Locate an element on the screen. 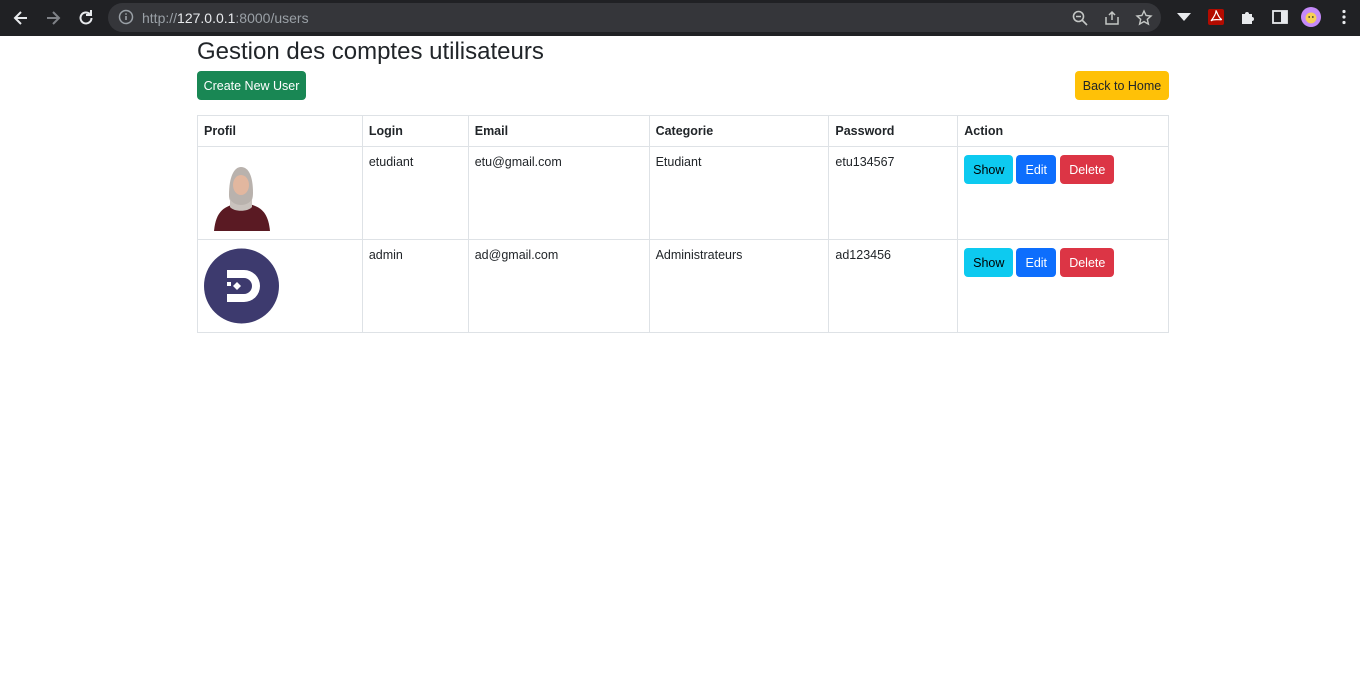 The height and width of the screenshot is (687, 1360). forward-icon is located at coordinates (53, 18).